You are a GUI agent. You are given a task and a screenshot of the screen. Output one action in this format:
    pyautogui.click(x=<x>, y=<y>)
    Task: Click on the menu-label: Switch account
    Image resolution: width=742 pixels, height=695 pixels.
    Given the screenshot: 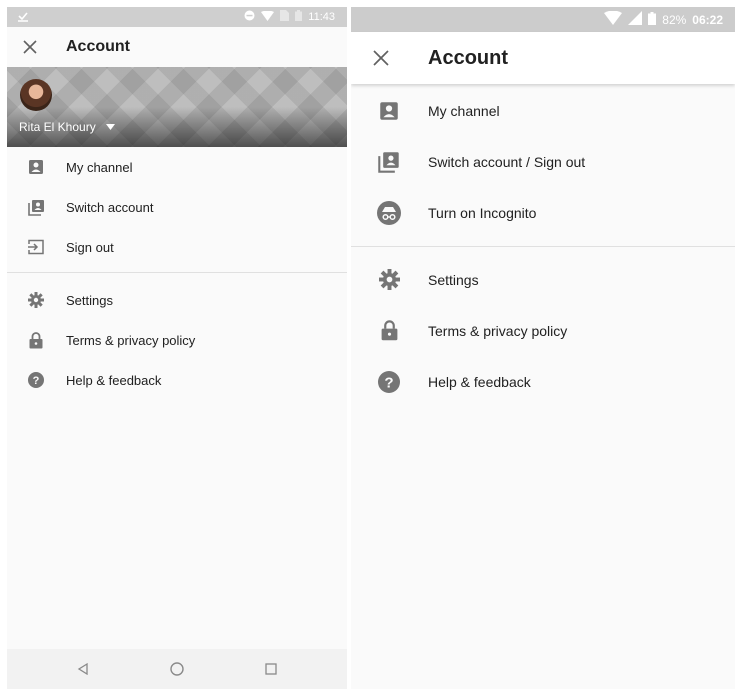 What is the action you would take?
    pyautogui.click(x=110, y=207)
    